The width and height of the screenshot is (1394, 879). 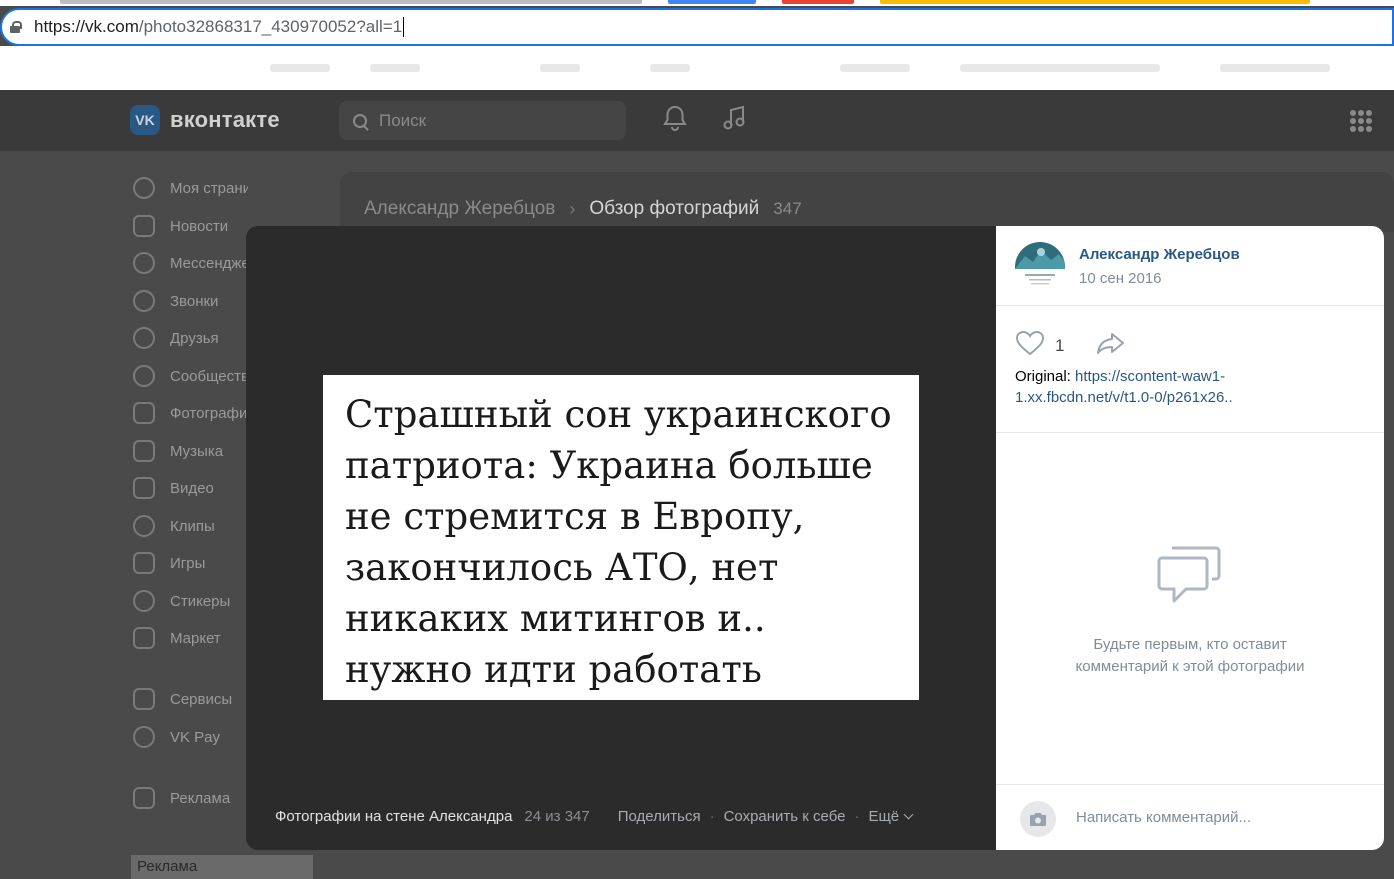 What do you see at coordinates (144, 301) in the screenshot?
I see `phone-icon` at bounding box center [144, 301].